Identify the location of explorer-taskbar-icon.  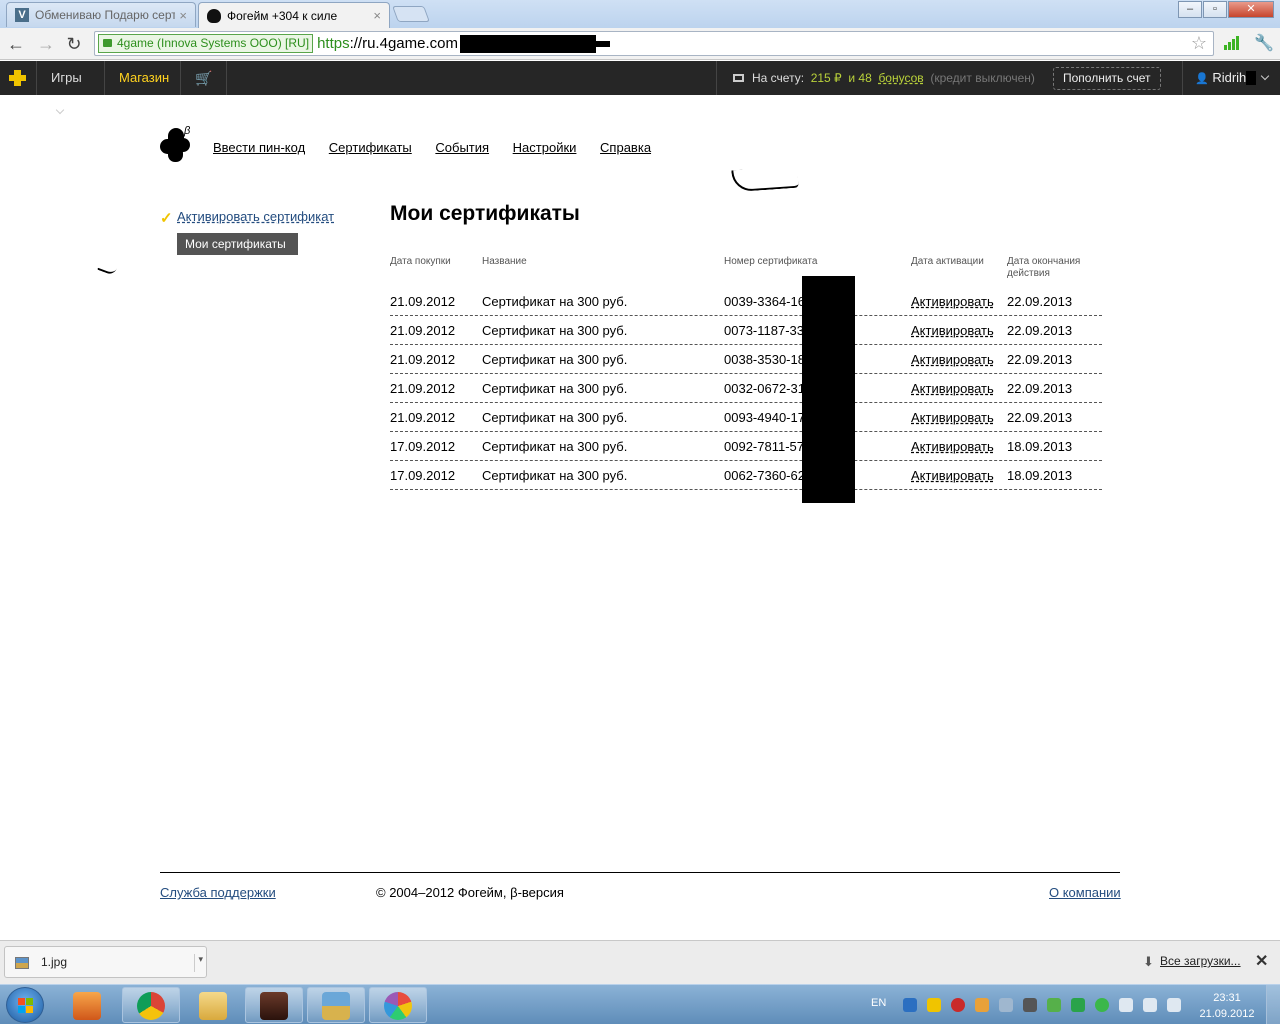
(213, 1005).